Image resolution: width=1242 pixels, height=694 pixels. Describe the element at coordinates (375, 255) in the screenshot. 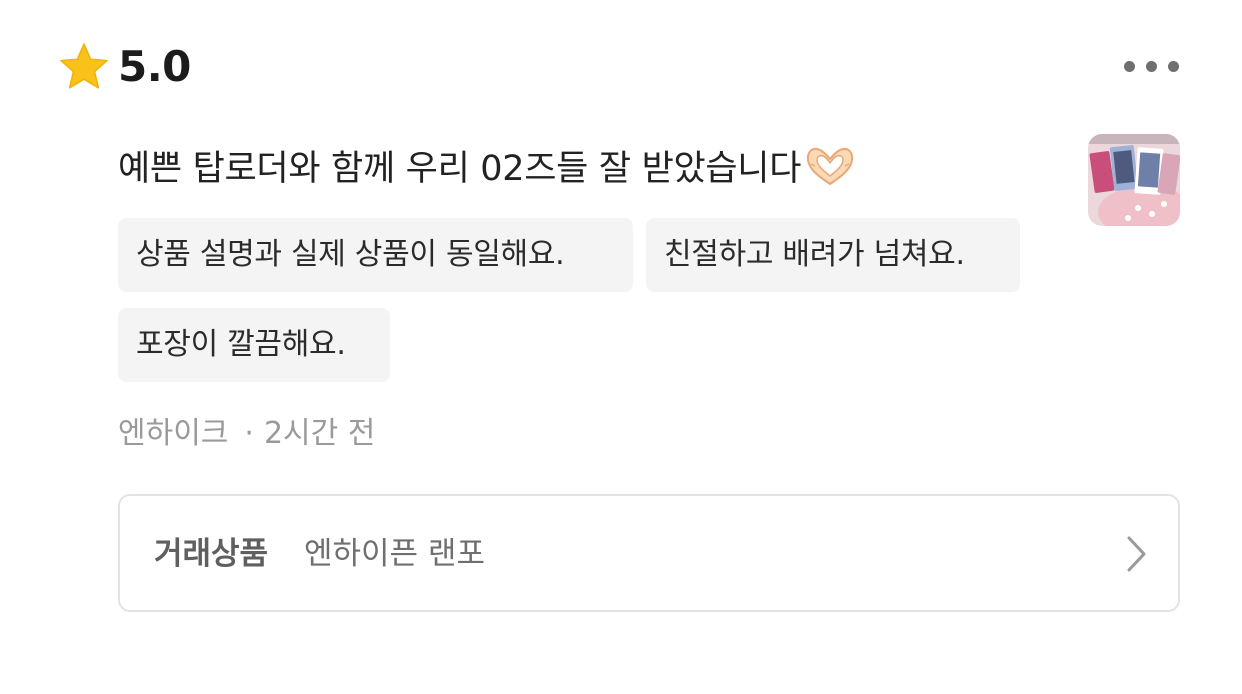

I see `review-tag: 상품 설명과 실제 상품이 동일해요.` at that location.